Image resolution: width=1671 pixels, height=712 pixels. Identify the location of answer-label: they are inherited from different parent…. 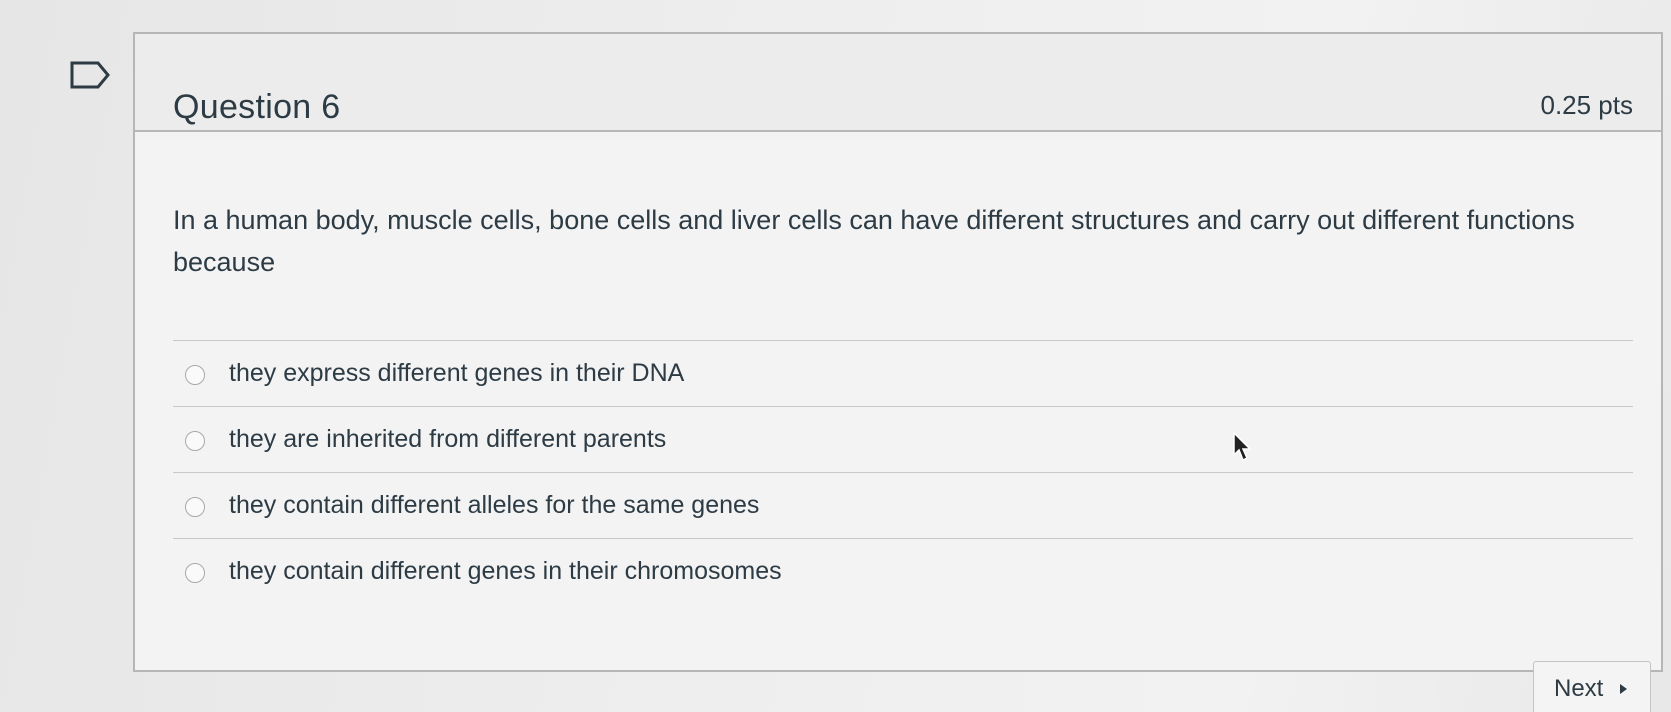
(447, 439).